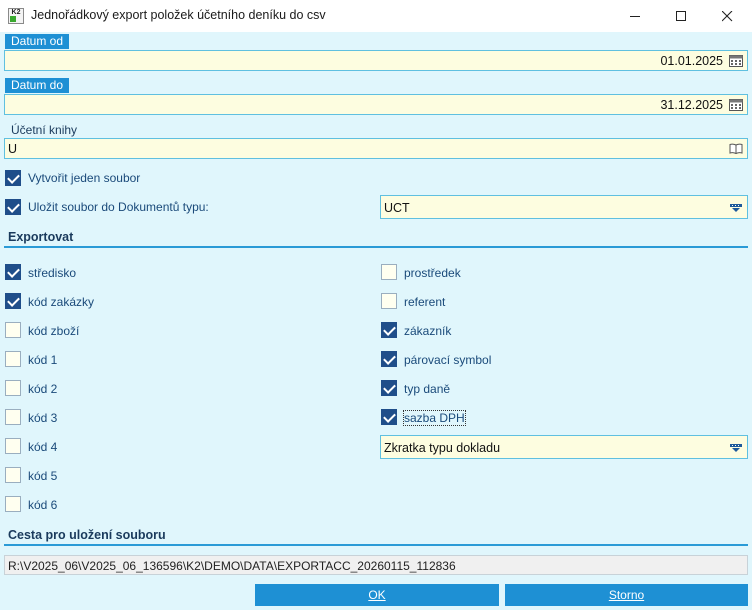 The image size is (752, 610). What do you see at coordinates (43, 389) in the screenshot?
I see `export-left-label: kód 2` at bounding box center [43, 389].